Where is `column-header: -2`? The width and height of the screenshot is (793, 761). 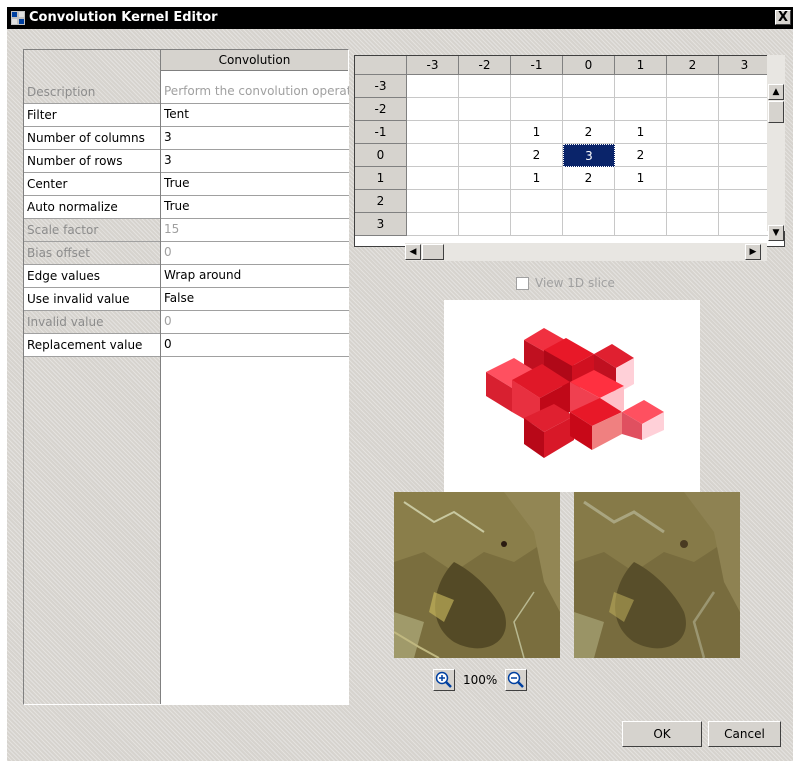 column-header: -2 is located at coordinates (485, 65).